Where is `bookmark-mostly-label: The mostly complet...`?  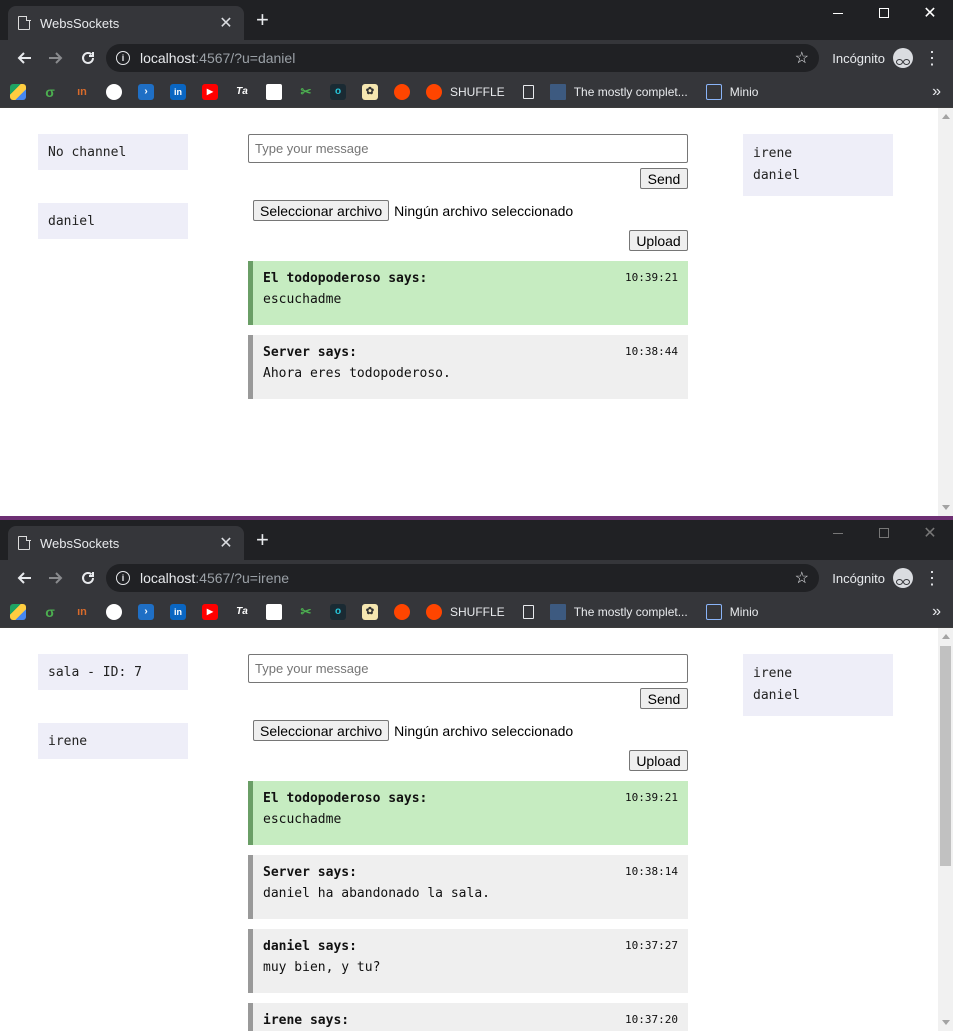 bookmark-mostly-label: The mostly complet... is located at coordinates (630, 91).